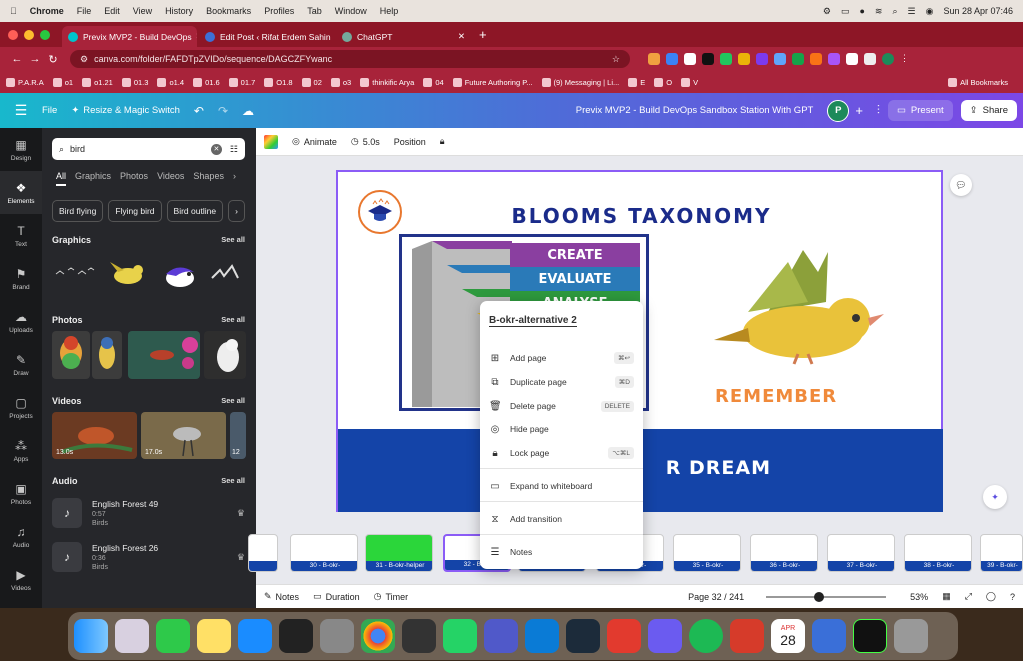 This screenshot has height=661, width=1023. I want to click on page-thumb: 30 - B-okr-, so click(324, 553).